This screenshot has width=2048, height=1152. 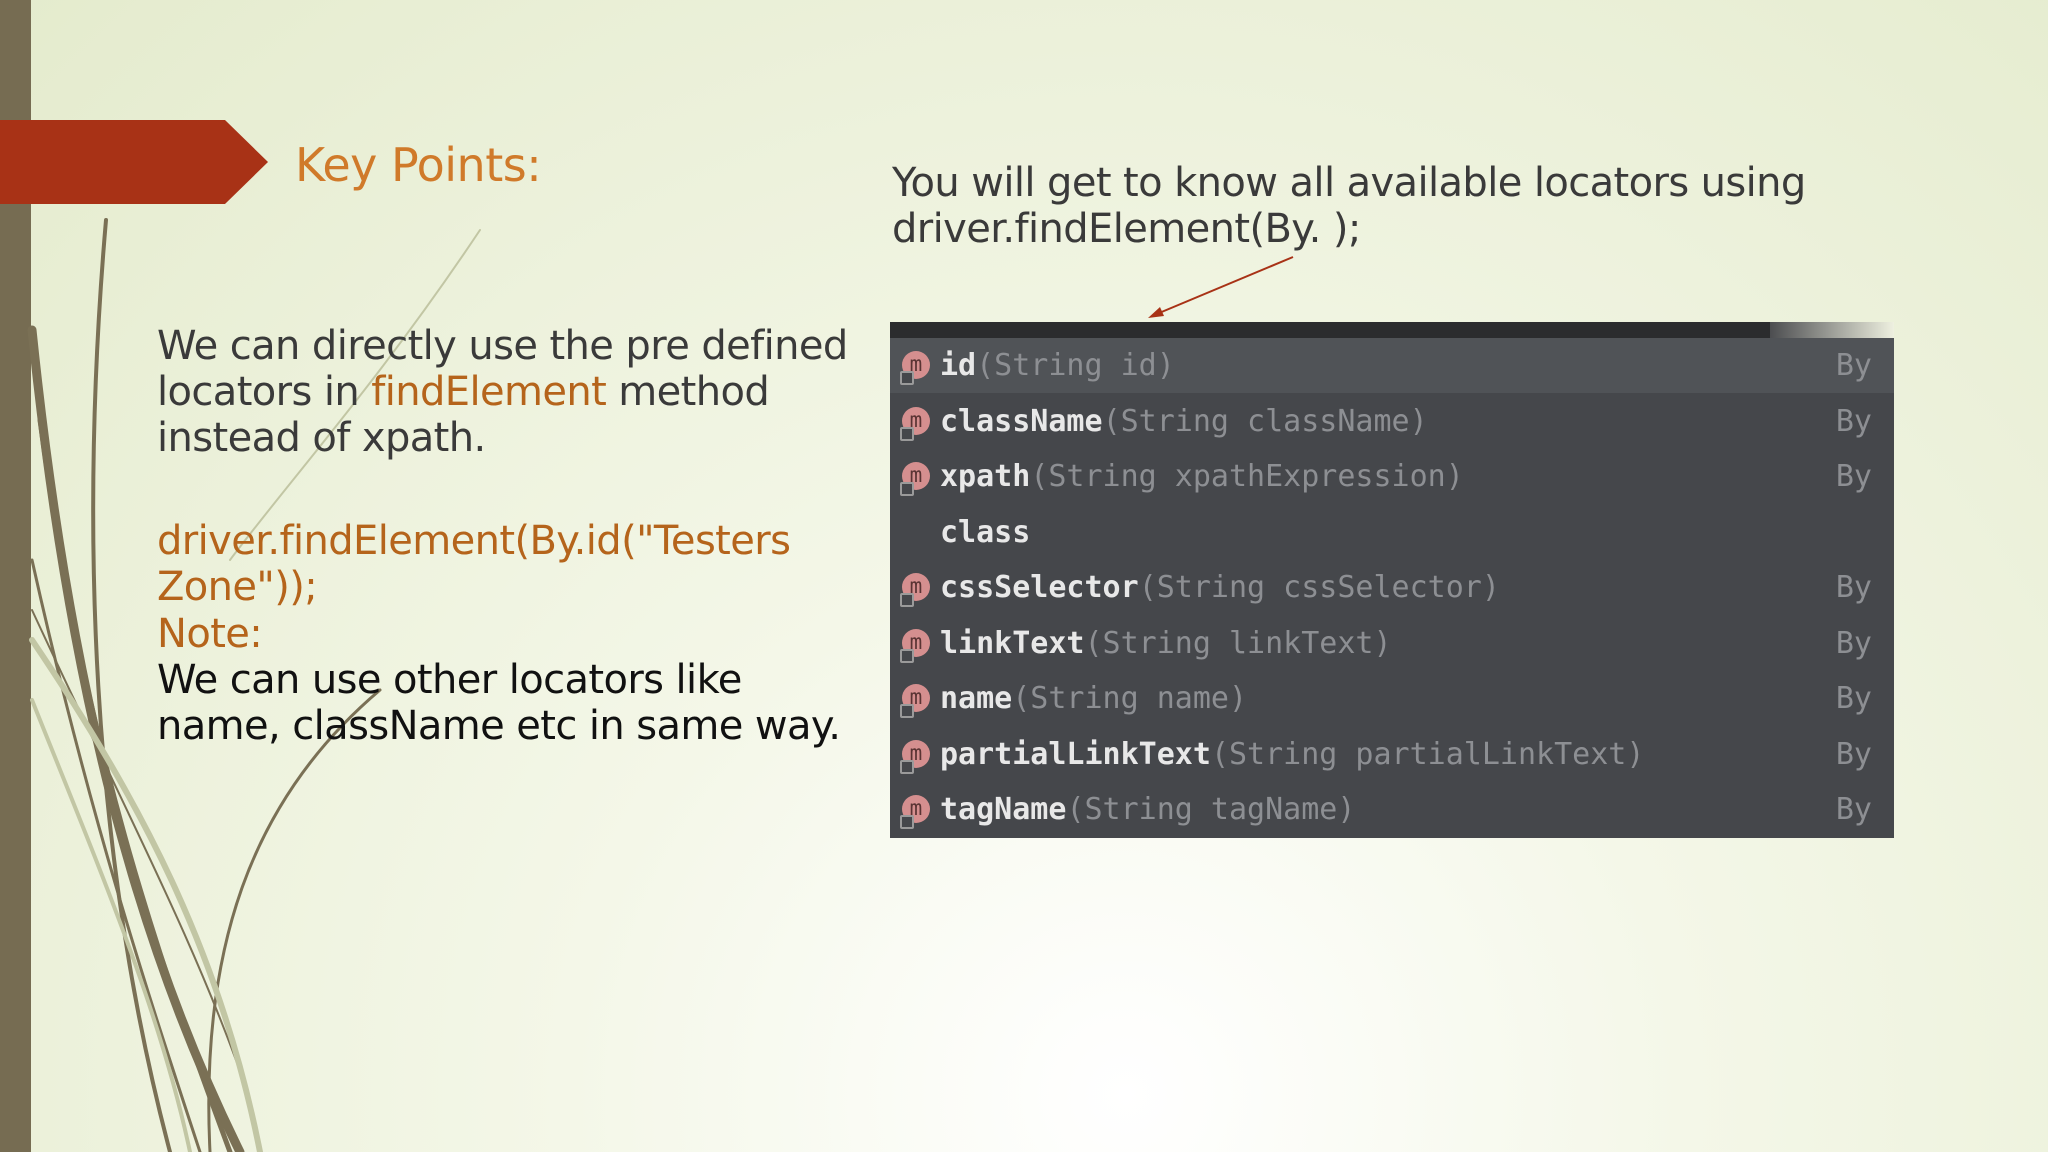 I want to click on autocomplete-item: m tagName(String tagName) By, so click(x=1392, y=809).